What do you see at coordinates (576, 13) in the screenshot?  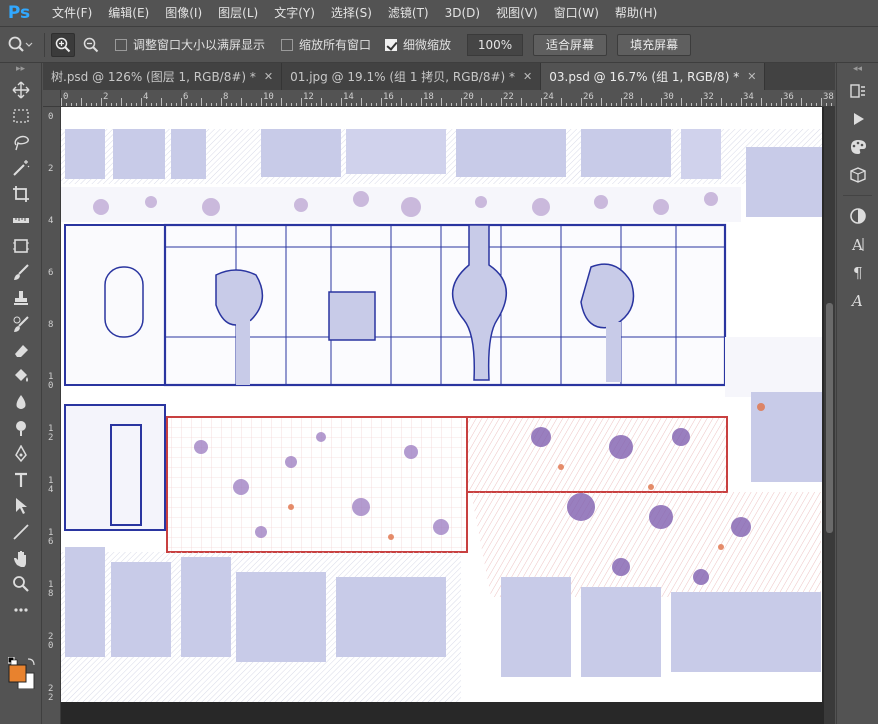 I see `menu-item: 窗口(W)` at bounding box center [576, 13].